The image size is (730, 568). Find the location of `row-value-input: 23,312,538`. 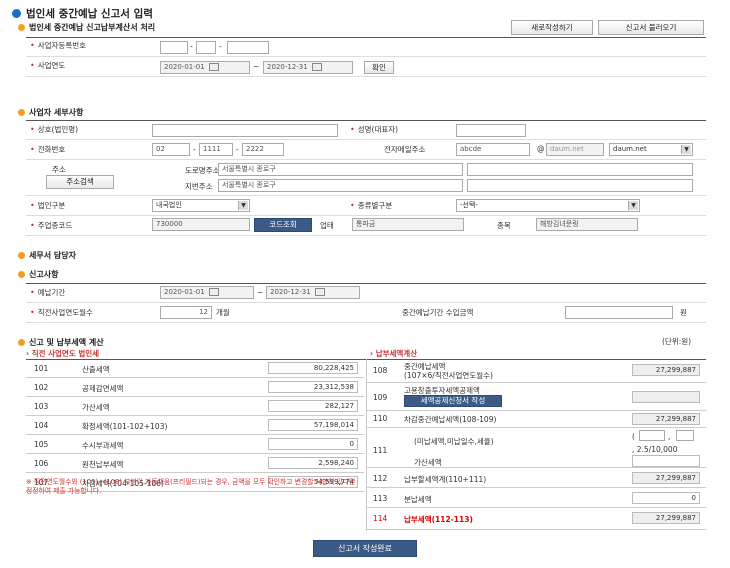

row-value-input: 23,312,538 is located at coordinates (313, 387).